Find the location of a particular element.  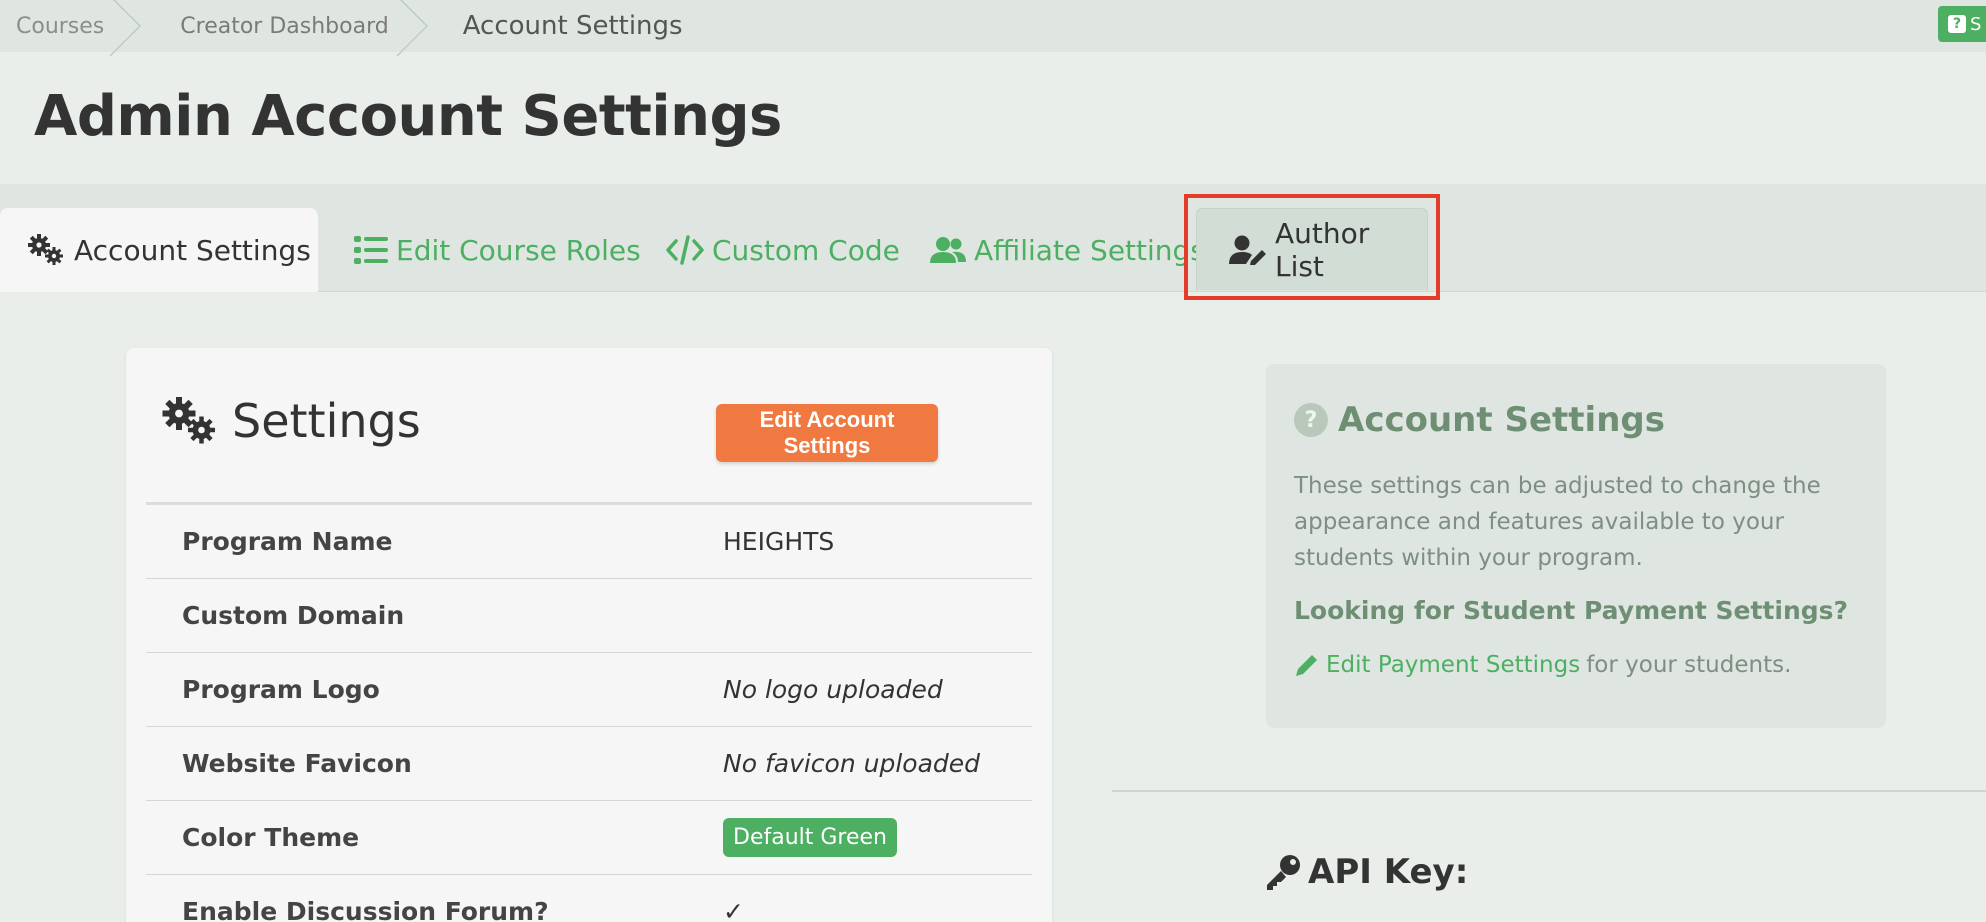

breadcrumb-courses: Courses is located at coordinates (71, 28).